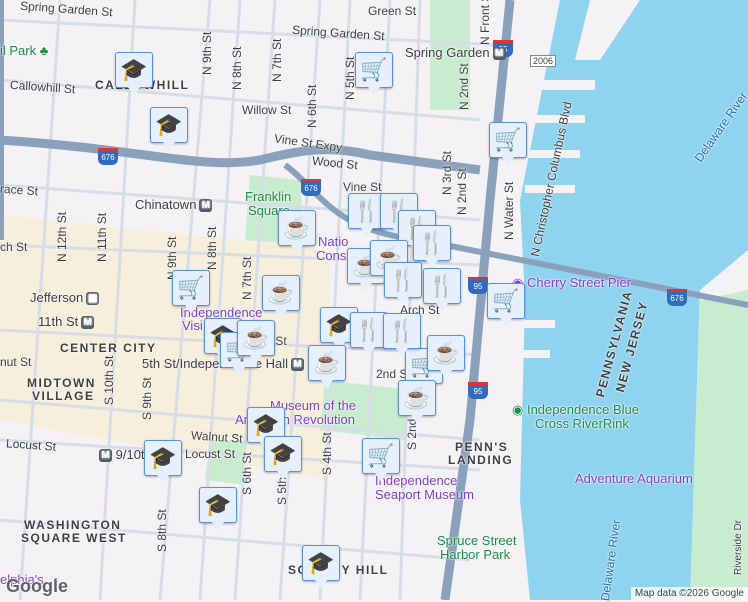 This screenshot has height=602, width=748. What do you see at coordinates (447, 172) in the screenshot?
I see `street-label: N 3rd St` at bounding box center [447, 172].